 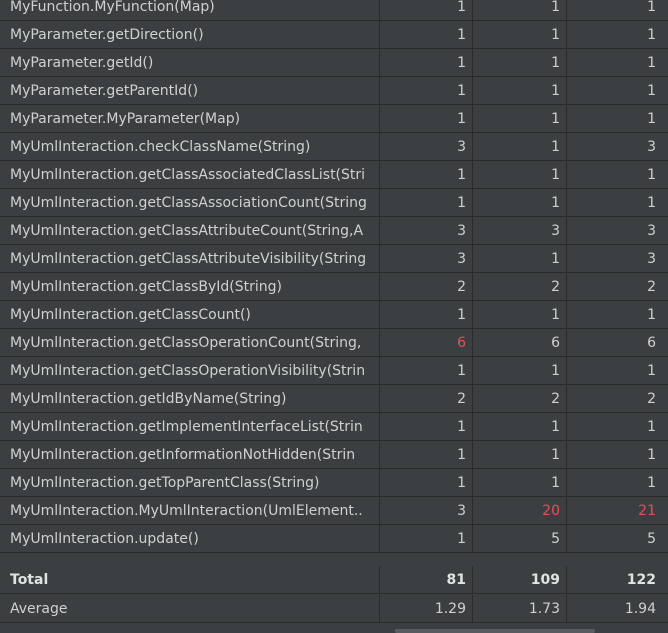 I want to click on average-value-2: 1.73, so click(x=520, y=608).